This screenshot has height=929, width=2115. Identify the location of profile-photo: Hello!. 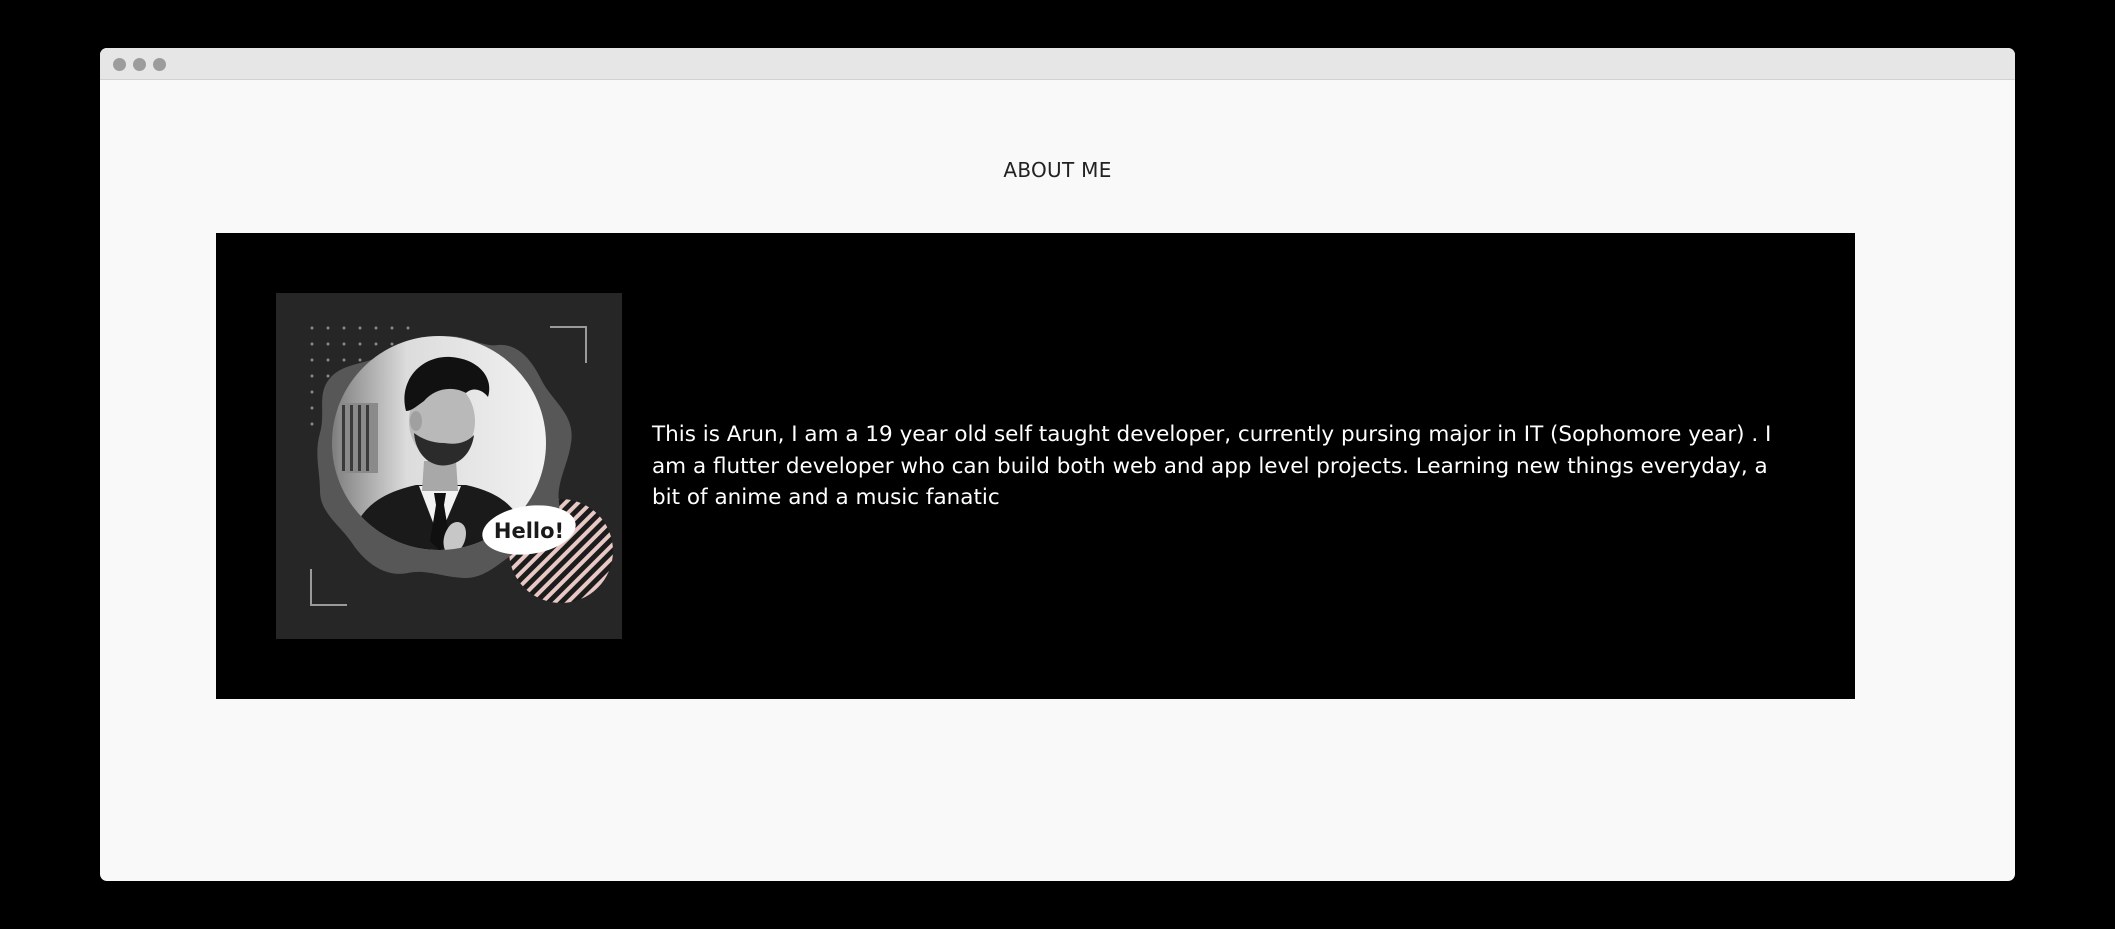
(449, 466).